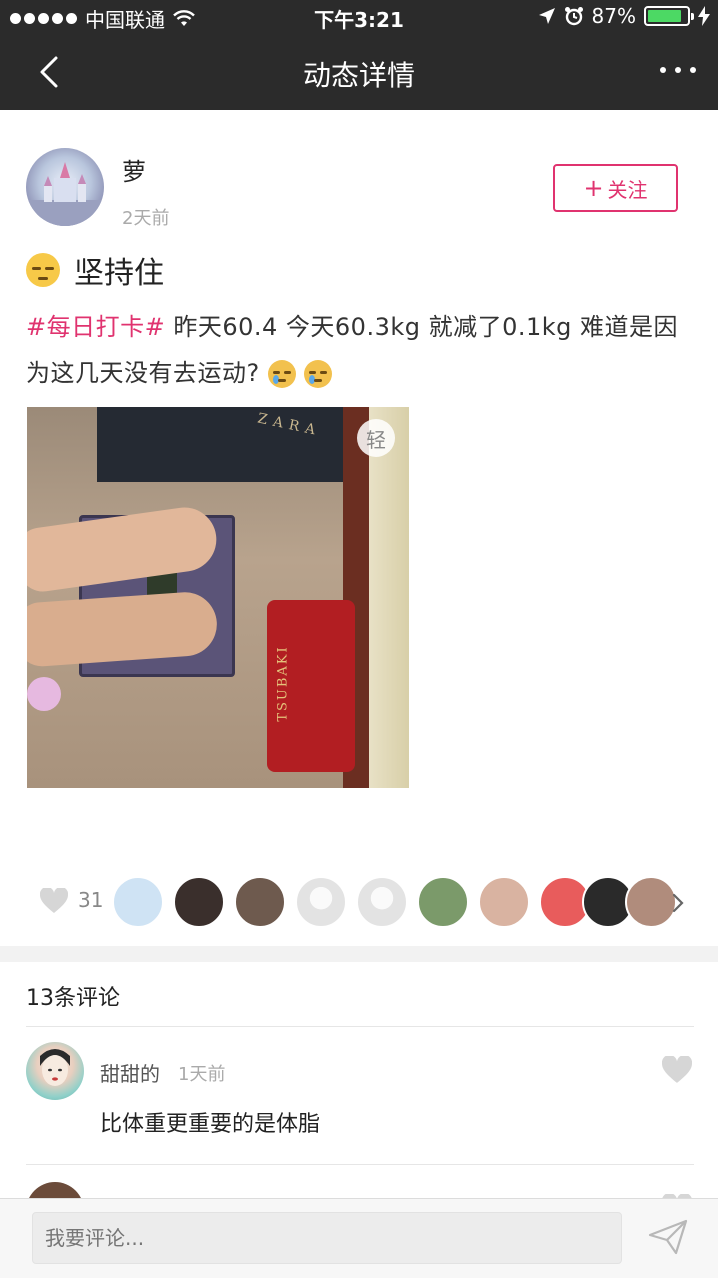 The height and width of the screenshot is (1278, 718). Describe the element at coordinates (134, 169) in the screenshot. I see `author-name: 萝` at that location.